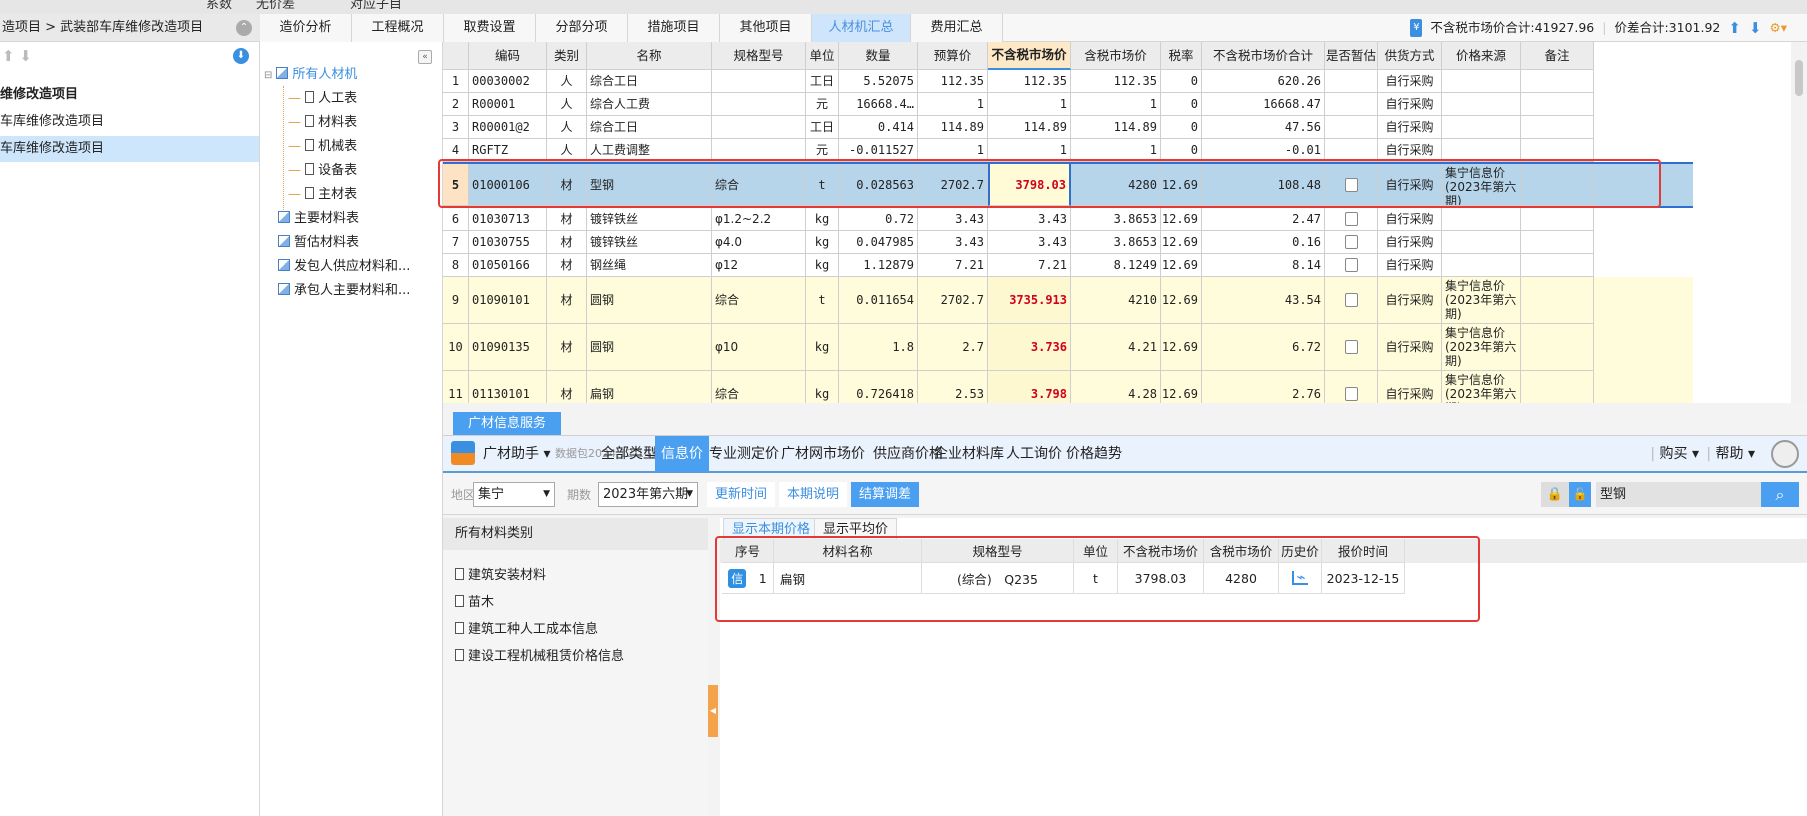 The image size is (1807, 816). What do you see at coordinates (567, 56) in the screenshot?
I see `column-header: 类别` at bounding box center [567, 56].